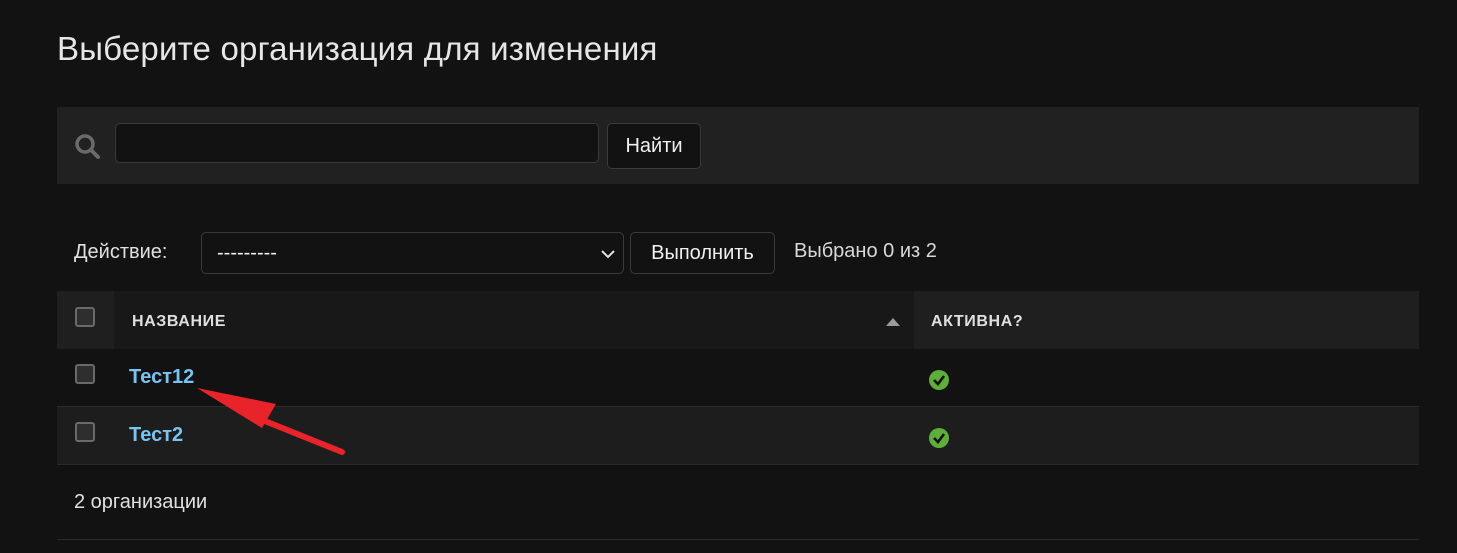 This screenshot has width=1457, height=553. What do you see at coordinates (608, 254) in the screenshot?
I see `chevron-down-icon` at bounding box center [608, 254].